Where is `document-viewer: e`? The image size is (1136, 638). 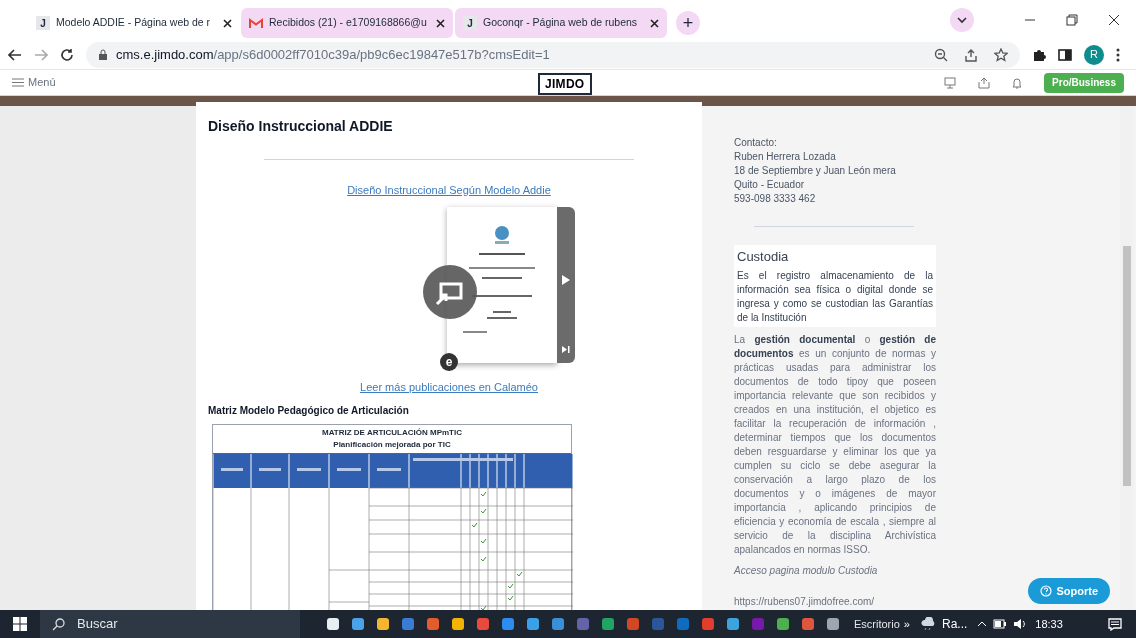
document-viewer: e is located at coordinates (449, 288).